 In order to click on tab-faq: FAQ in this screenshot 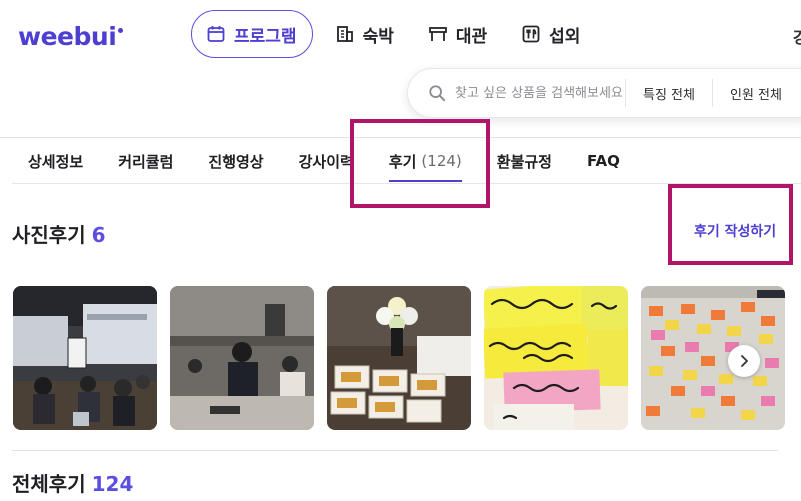, I will do `click(603, 161)`.